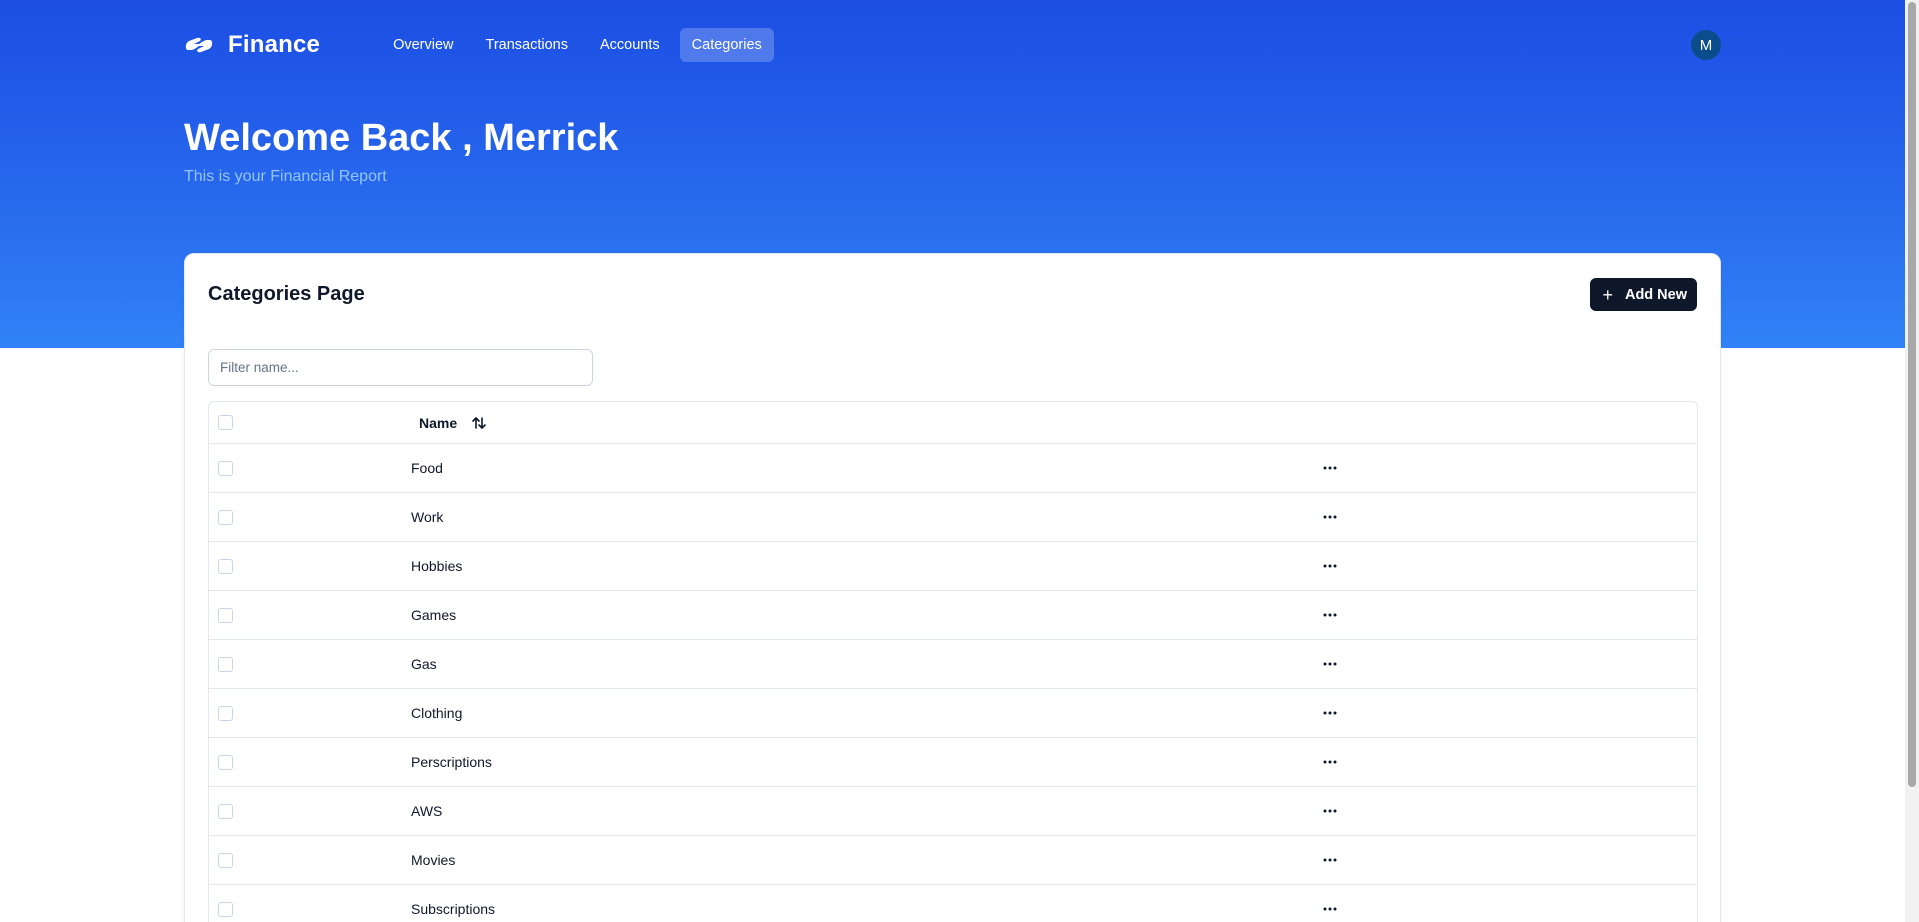  I want to click on name-column-label: Name, so click(438, 422).